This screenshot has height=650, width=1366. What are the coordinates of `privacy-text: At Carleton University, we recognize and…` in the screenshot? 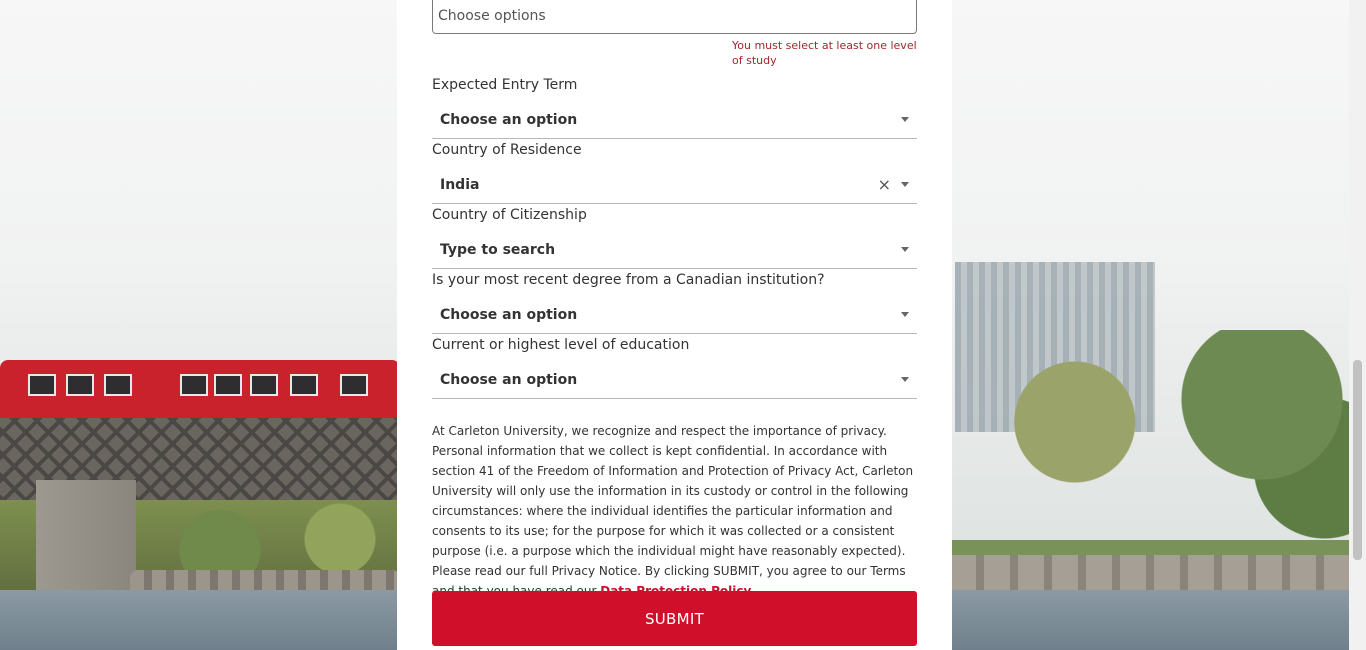 It's located at (673, 511).